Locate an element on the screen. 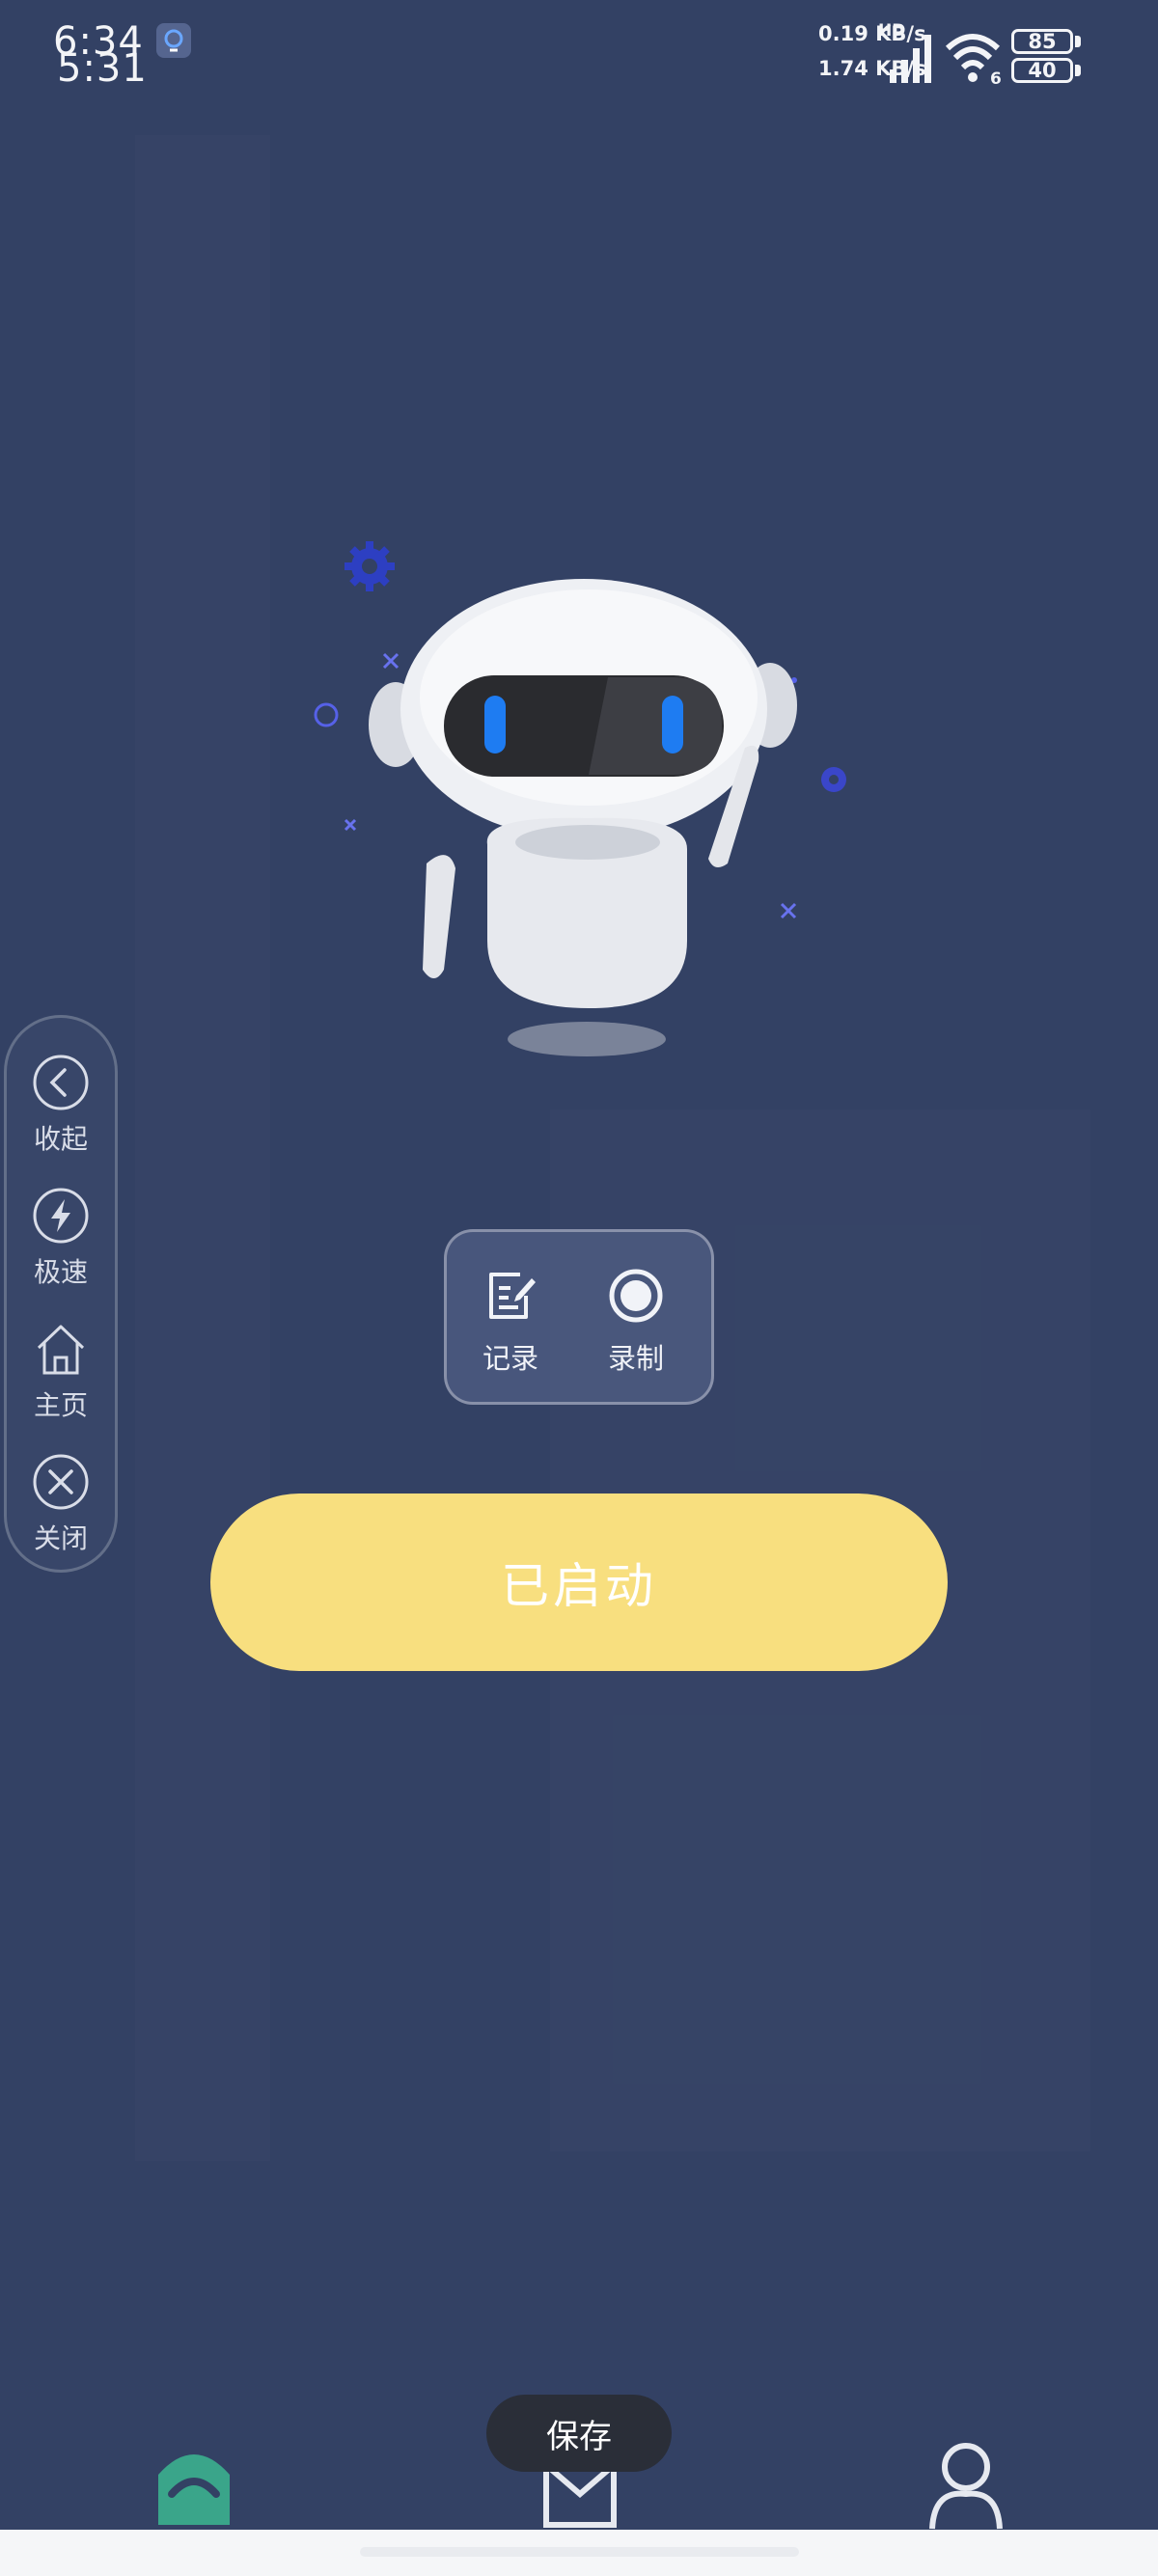 This screenshot has width=1158, height=2576. status-bar: 6:34 5:31 0.19 KB/s 1.74 KB/s HD 6 85 40 is located at coordinates (579, 53).